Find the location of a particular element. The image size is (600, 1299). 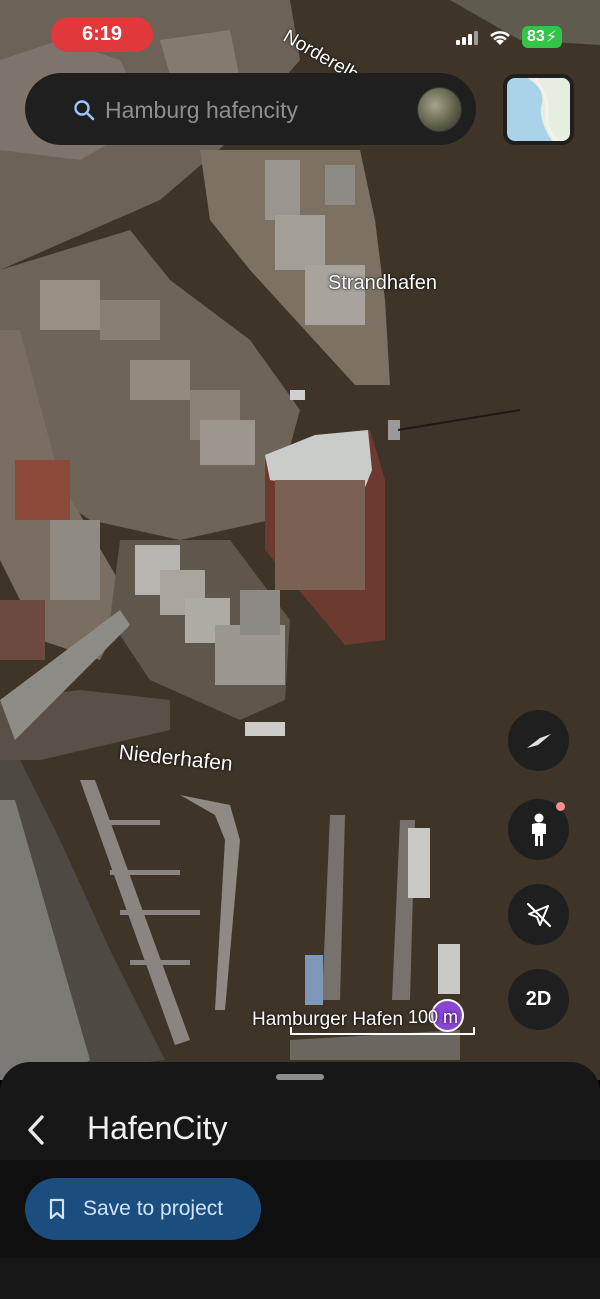

status-icons: 83 ⚡ is located at coordinates (508, 37).